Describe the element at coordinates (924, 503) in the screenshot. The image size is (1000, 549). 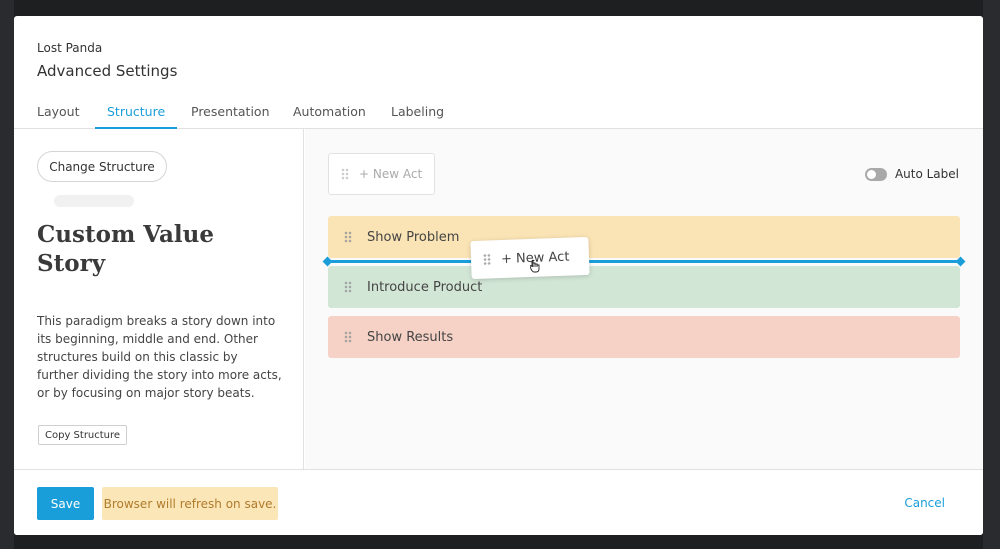
I see `cancel-button: Cancel` at that location.